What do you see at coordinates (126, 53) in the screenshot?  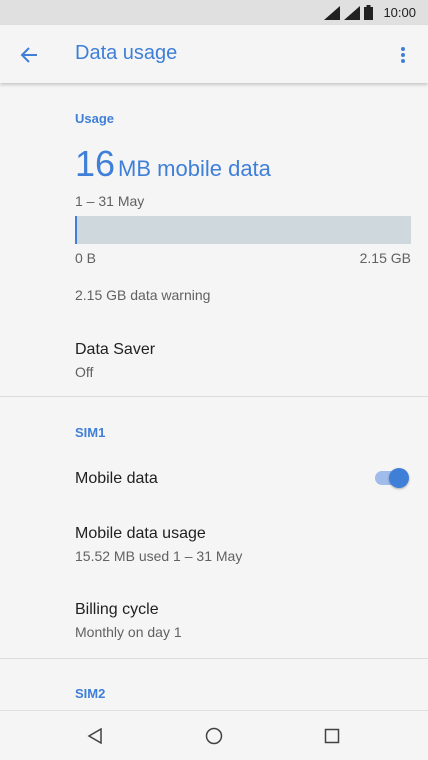 I see `page-title: Data usage` at bounding box center [126, 53].